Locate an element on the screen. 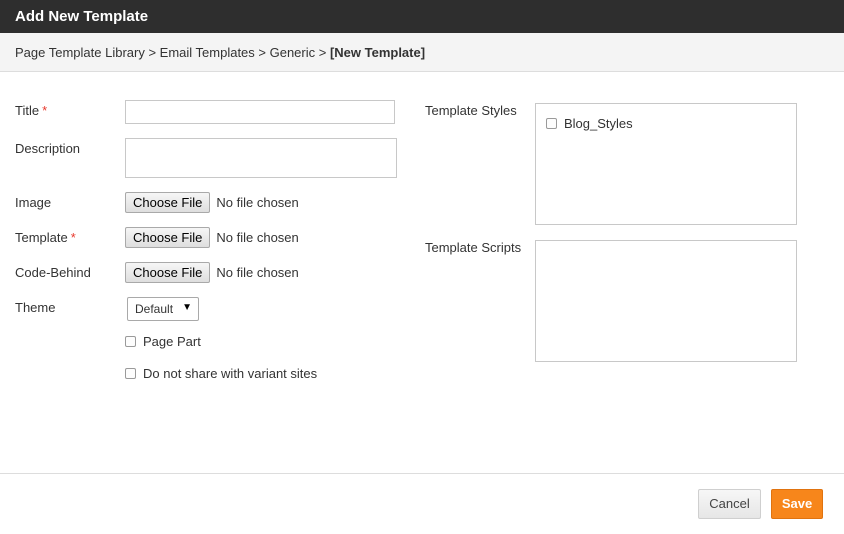  title-label-text: Title is located at coordinates (27, 110).